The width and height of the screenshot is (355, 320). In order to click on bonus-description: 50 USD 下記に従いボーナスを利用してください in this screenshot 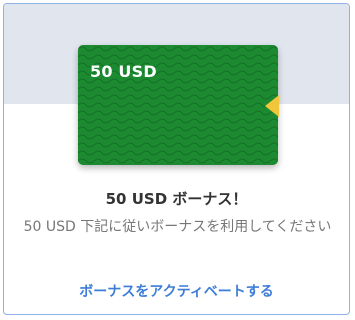, I will do `click(177, 227)`.